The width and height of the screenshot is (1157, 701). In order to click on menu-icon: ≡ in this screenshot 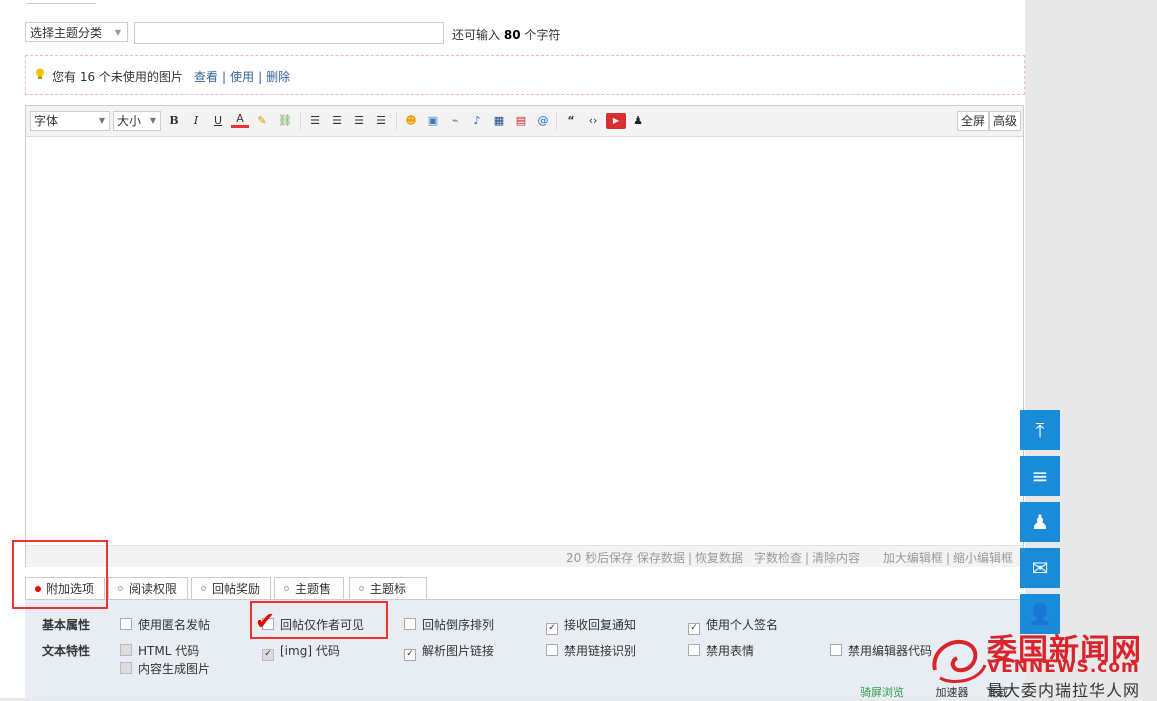, I will do `click(1040, 476)`.